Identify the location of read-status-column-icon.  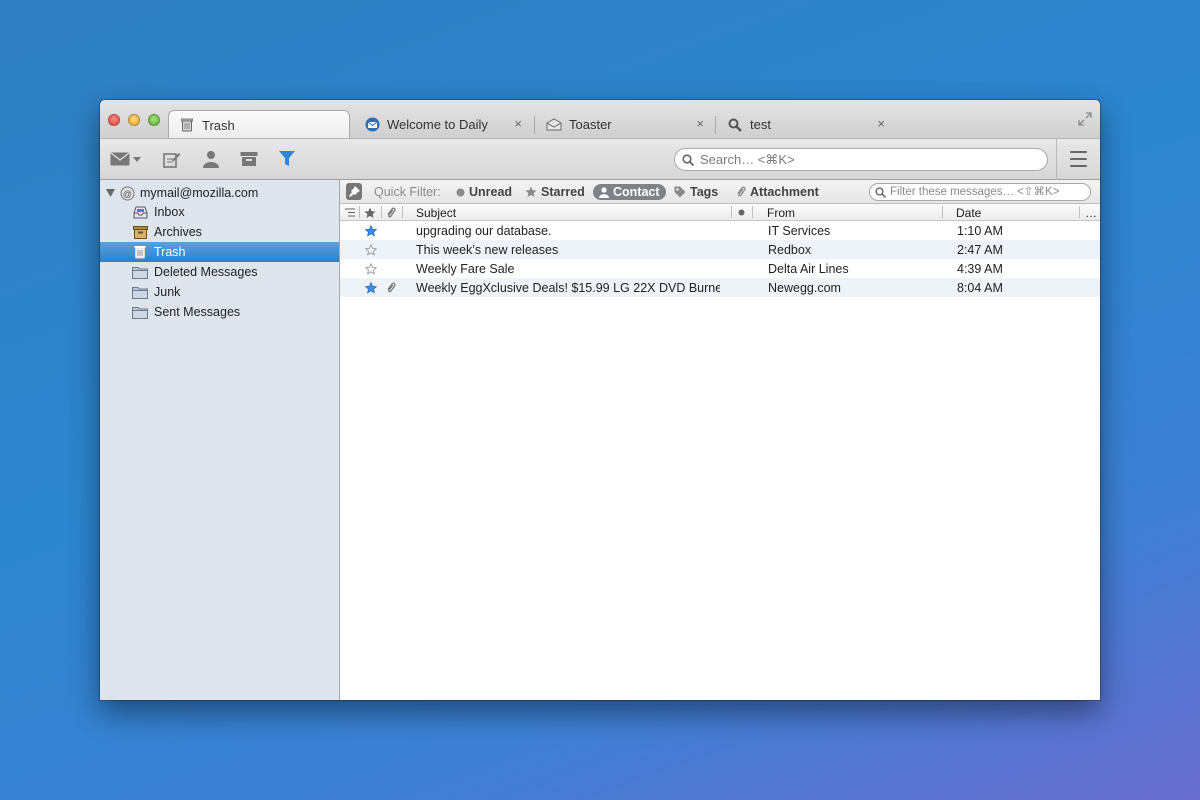
(741, 212).